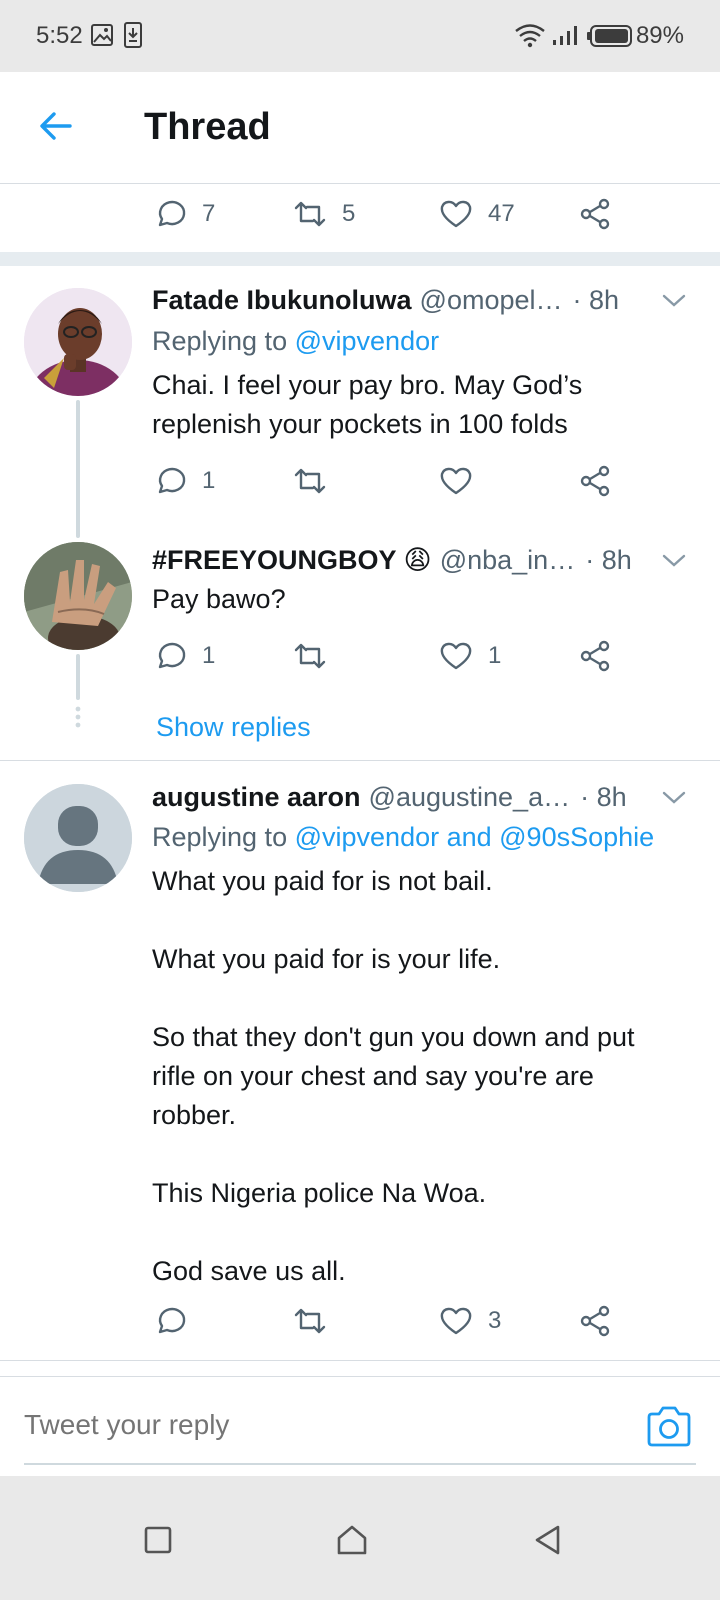  Describe the element at coordinates (102, 35) in the screenshot. I see `image-icon` at that location.